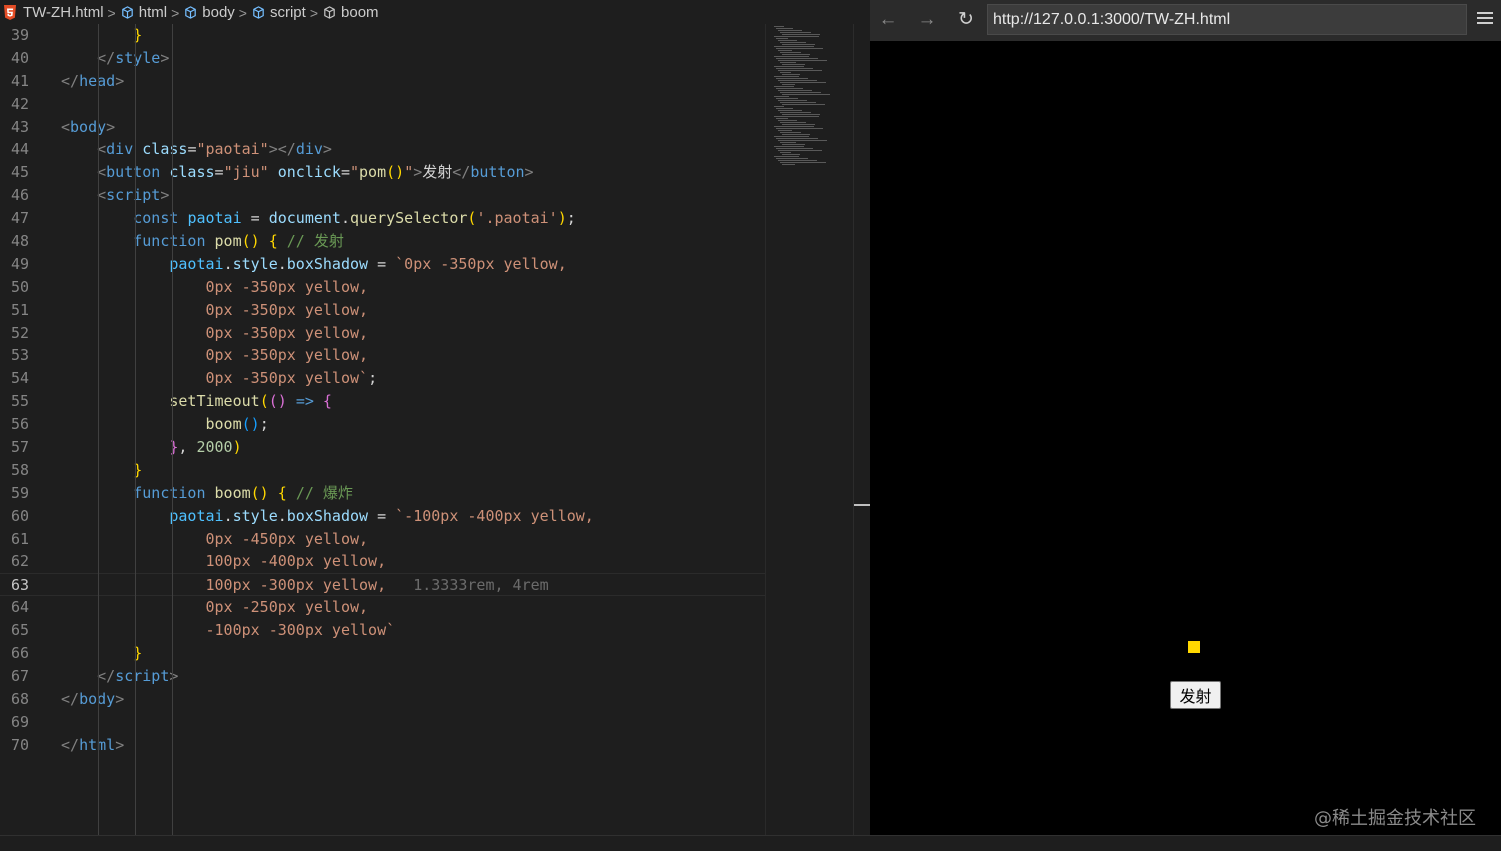 This screenshot has width=1501, height=851. Describe the element at coordinates (93, 80) in the screenshot. I see `line-text: </head>` at that location.